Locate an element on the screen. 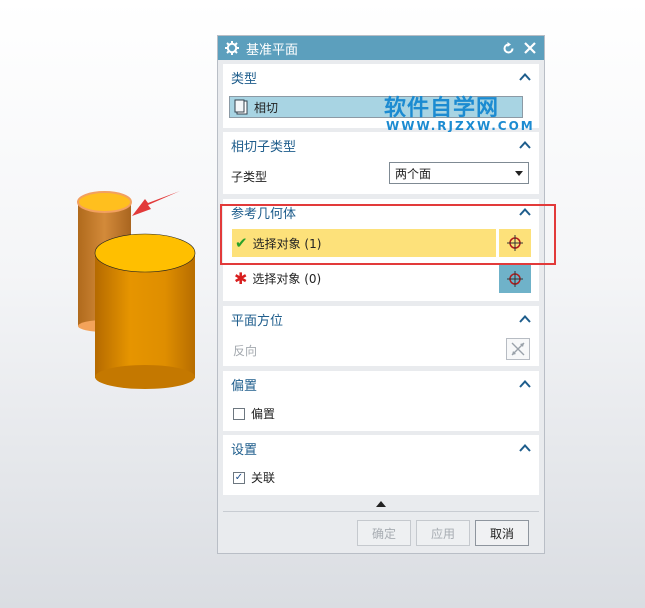 This screenshot has height=608, width=645. offset-checkbox-label: 偏置 is located at coordinates (263, 414).